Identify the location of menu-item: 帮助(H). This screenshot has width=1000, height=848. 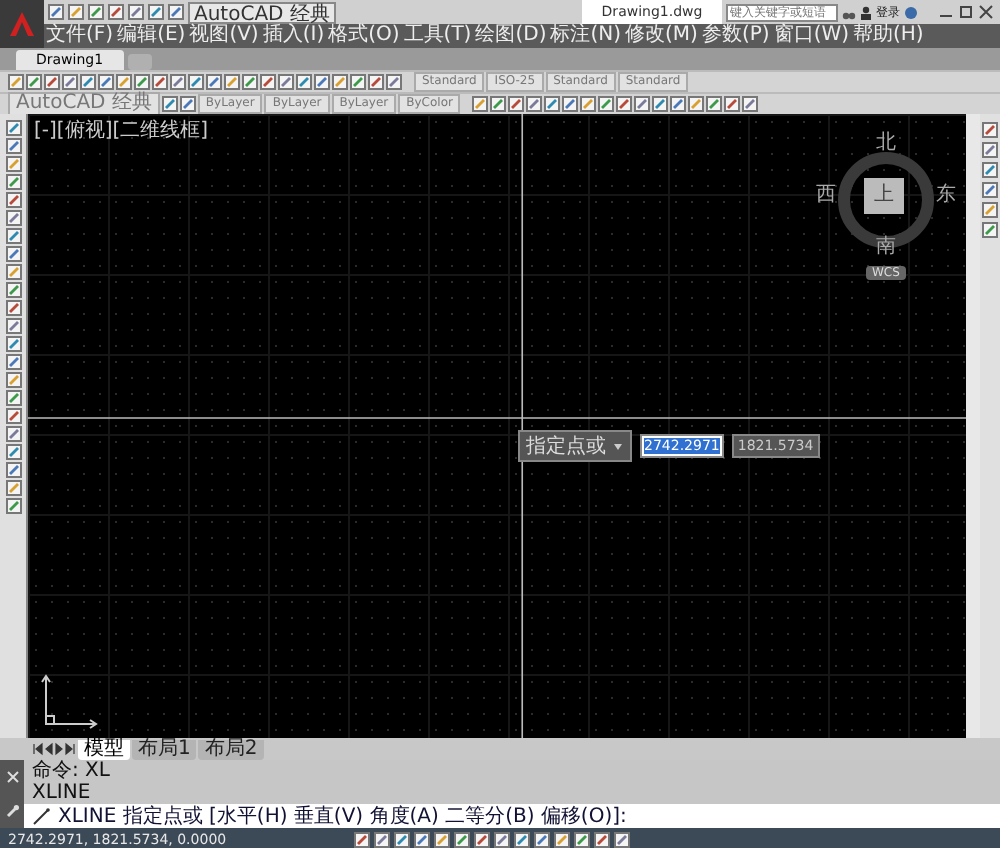
(888, 36).